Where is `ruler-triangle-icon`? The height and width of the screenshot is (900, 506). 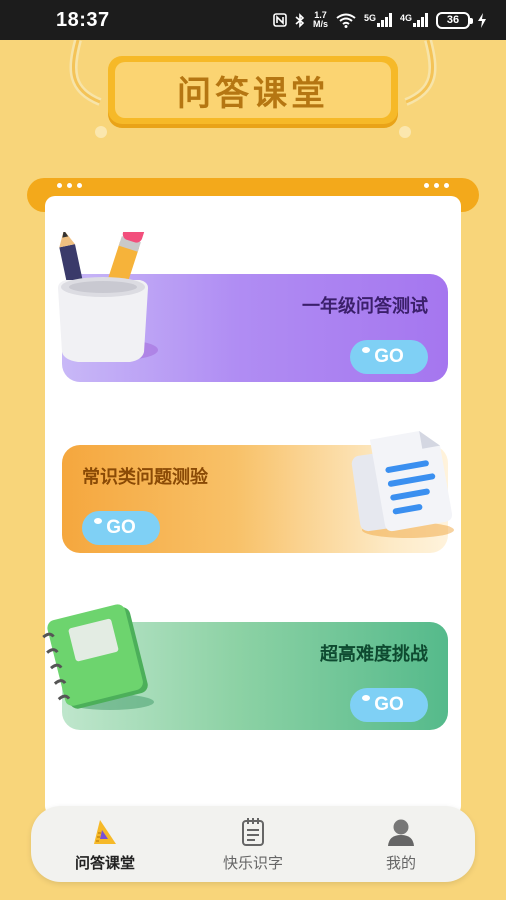
ruler-triangle-icon is located at coordinates (105, 832).